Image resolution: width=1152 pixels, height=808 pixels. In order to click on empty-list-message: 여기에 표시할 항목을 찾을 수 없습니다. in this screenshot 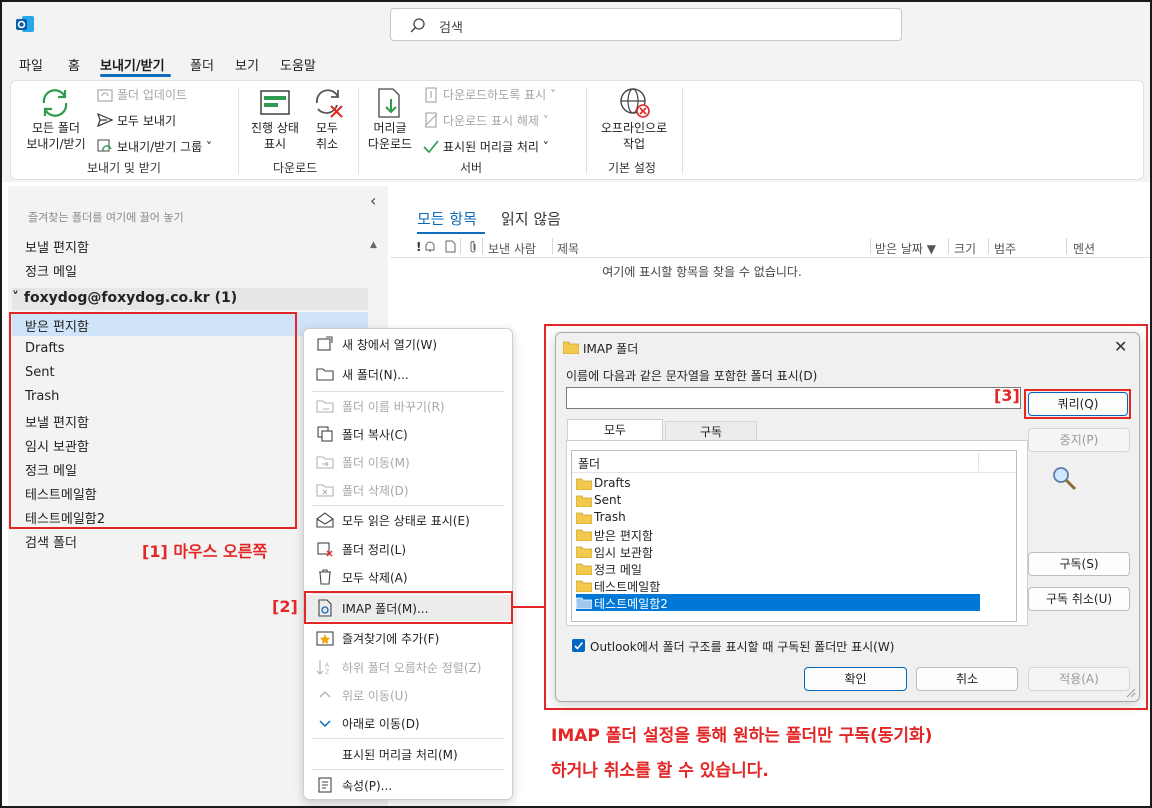, I will do `click(702, 272)`.